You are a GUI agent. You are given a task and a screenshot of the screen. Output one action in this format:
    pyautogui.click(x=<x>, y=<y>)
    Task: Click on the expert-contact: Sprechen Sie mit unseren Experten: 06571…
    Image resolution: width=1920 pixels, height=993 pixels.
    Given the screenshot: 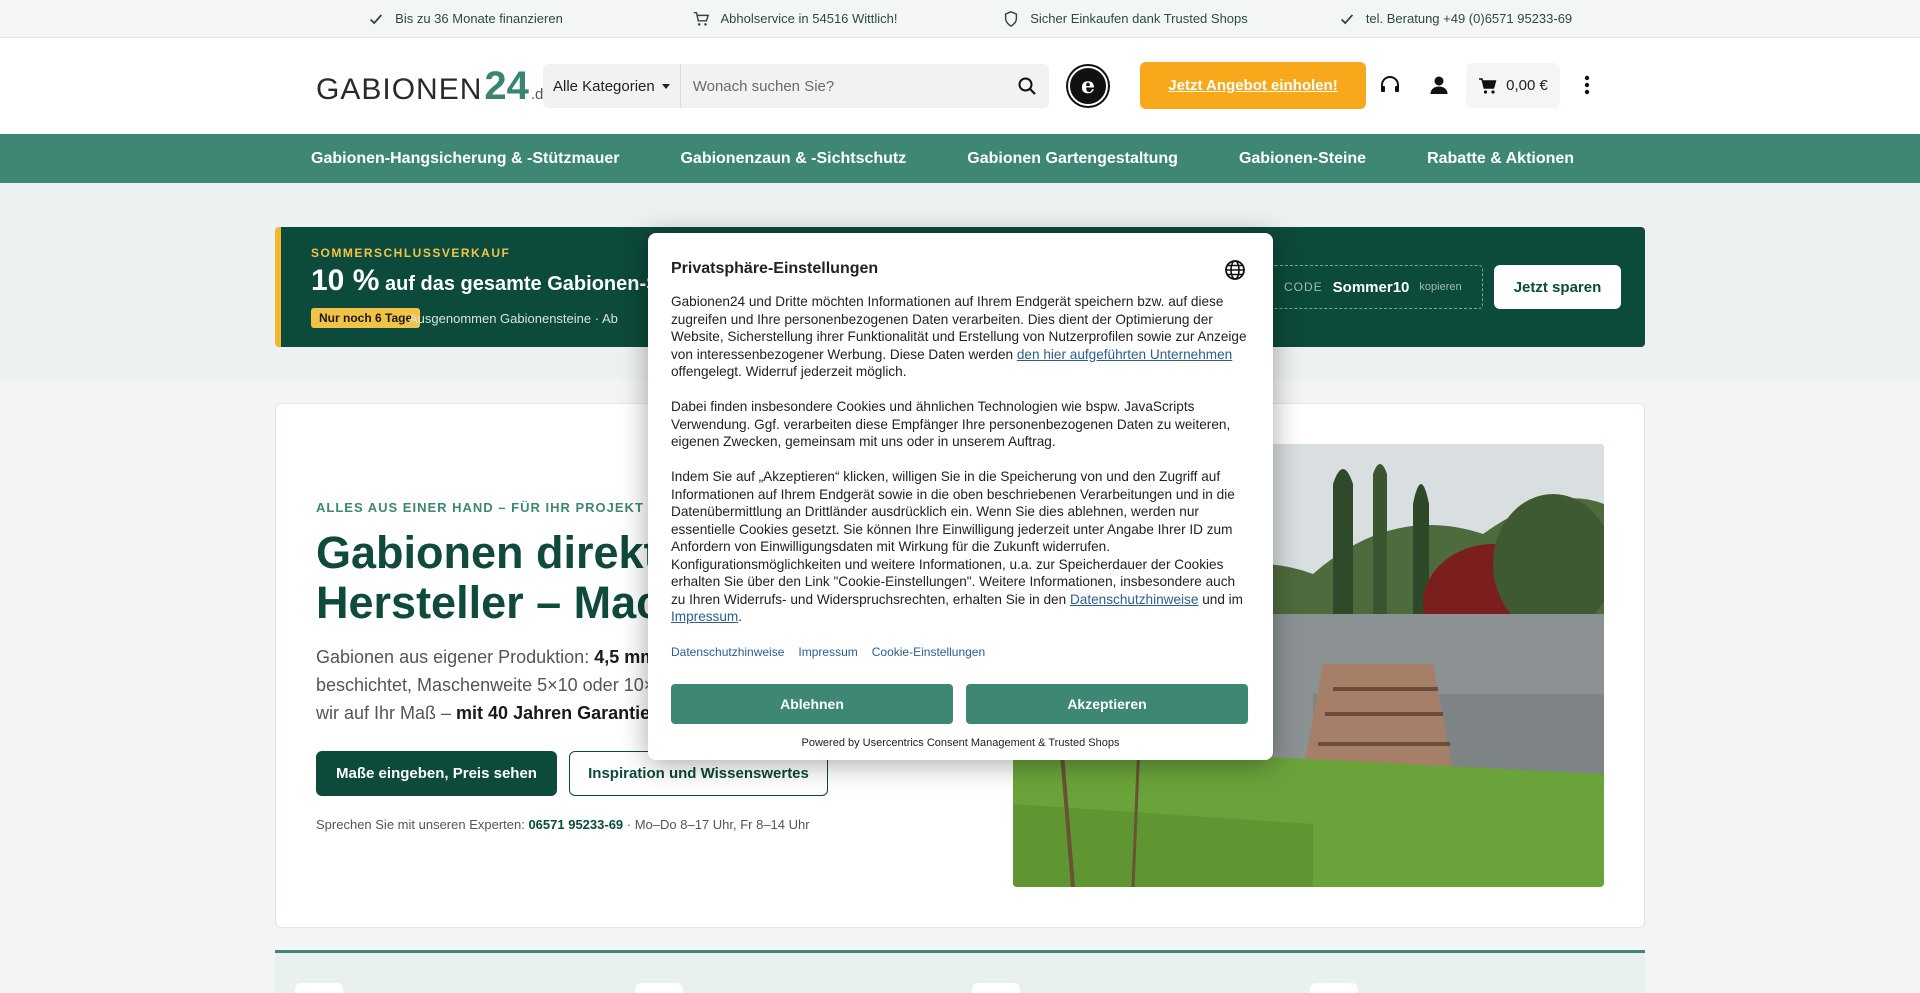 What is the action you would take?
    pyautogui.click(x=563, y=824)
    